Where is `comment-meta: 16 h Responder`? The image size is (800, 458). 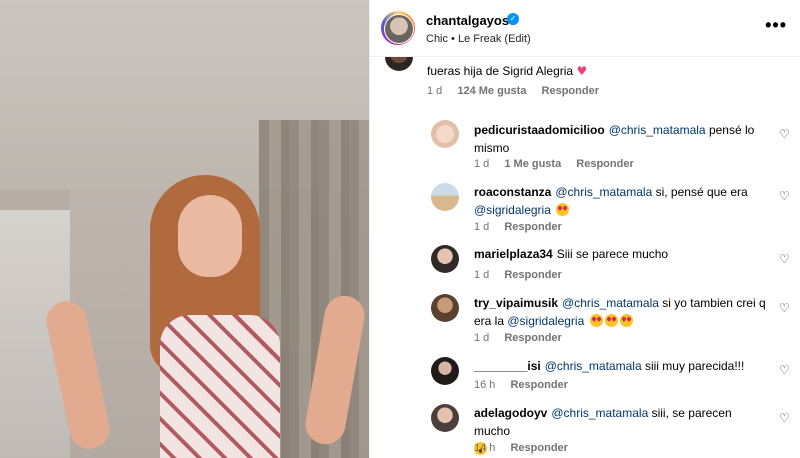 comment-meta: 16 h Responder is located at coordinates (527, 385).